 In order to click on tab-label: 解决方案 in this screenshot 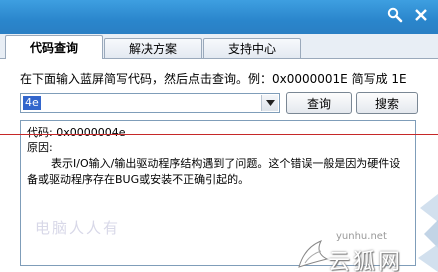, I will do `click(152, 49)`.